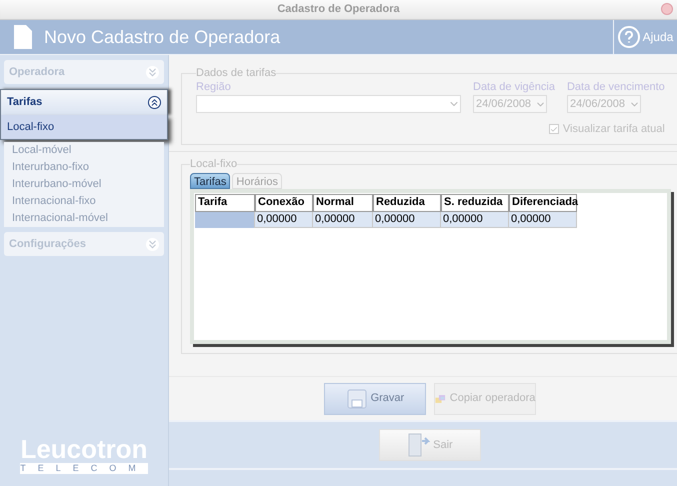  Describe the element at coordinates (407, 203) in the screenshot. I see `column-header: Reduzida` at that location.